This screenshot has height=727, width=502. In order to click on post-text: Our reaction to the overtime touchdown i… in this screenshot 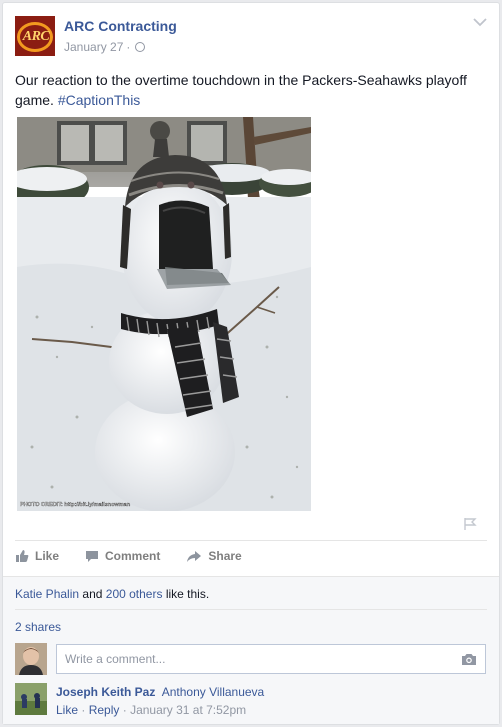, I will do `click(253, 90)`.